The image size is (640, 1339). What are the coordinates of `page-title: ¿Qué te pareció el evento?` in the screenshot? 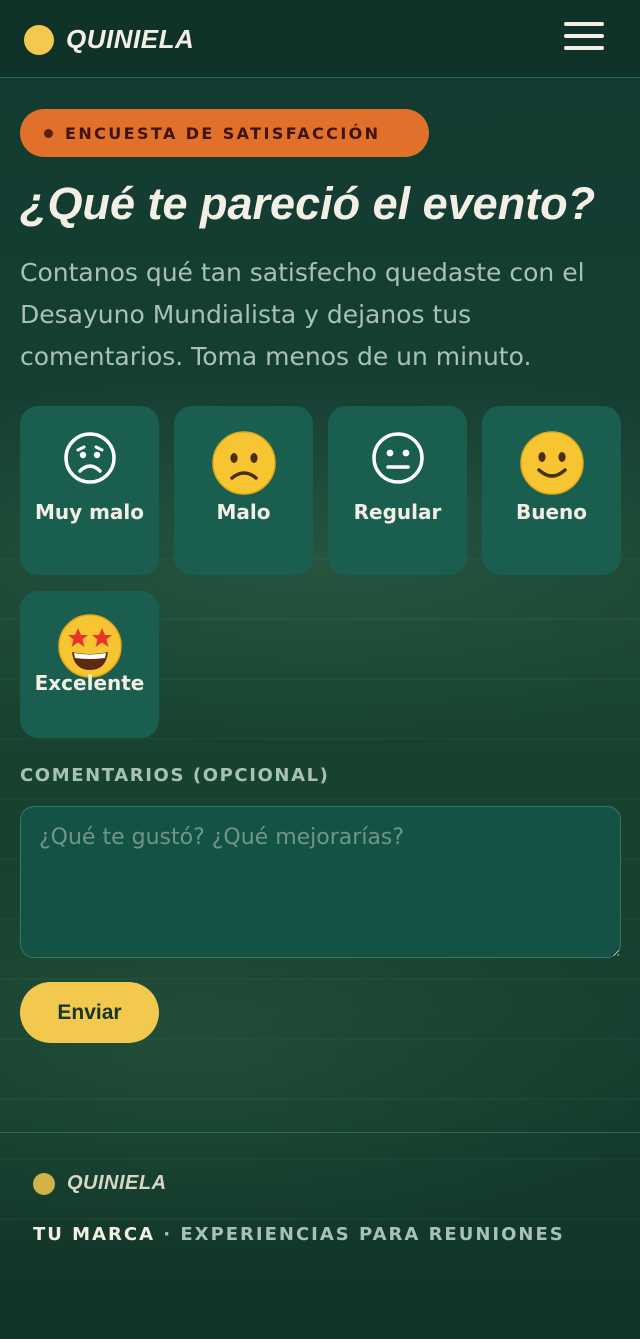 It's located at (308, 203).